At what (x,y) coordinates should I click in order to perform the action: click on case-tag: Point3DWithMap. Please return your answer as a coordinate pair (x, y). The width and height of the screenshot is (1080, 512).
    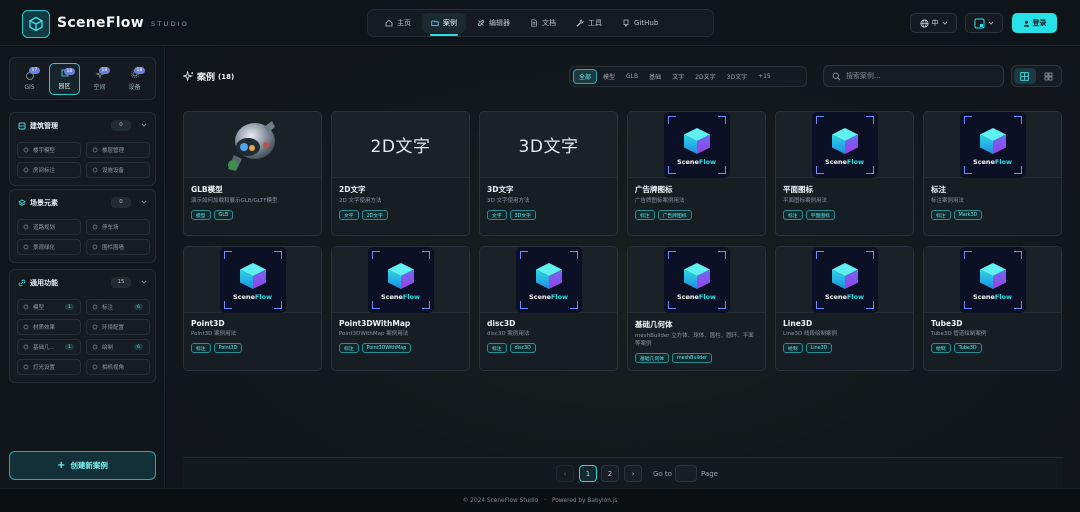
    Looking at the image, I should click on (386, 348).